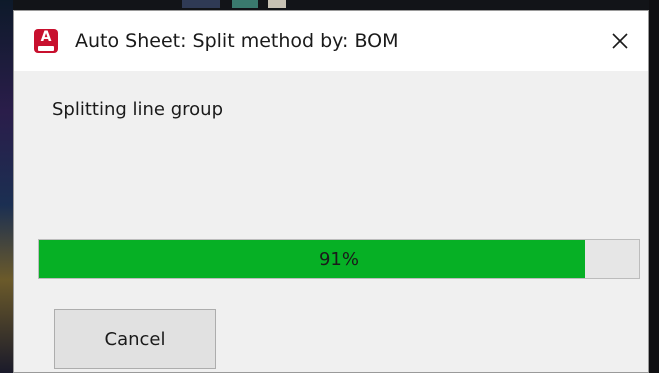 The width and height of the screenshot is (659, 373). I want to click on desktop-background-left, so click(6, 186).